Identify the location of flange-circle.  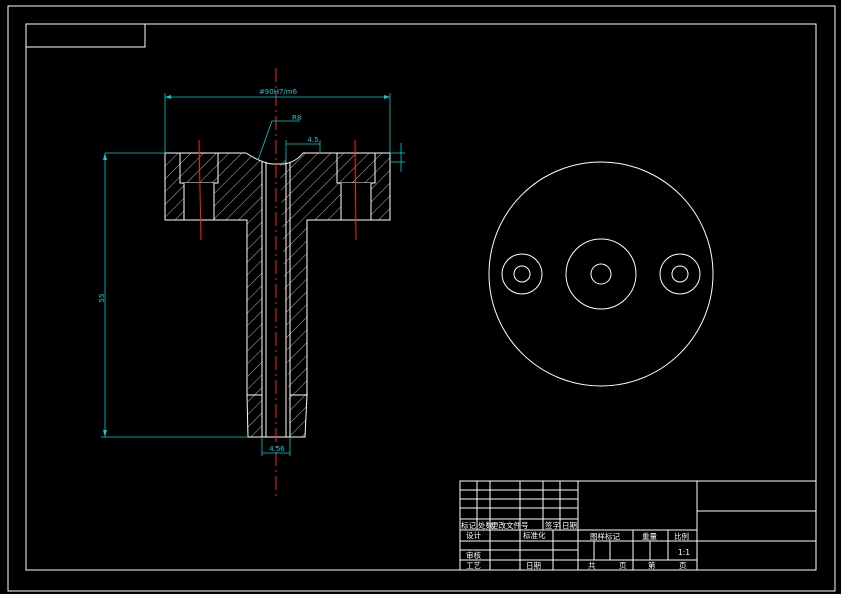
(601, 274).